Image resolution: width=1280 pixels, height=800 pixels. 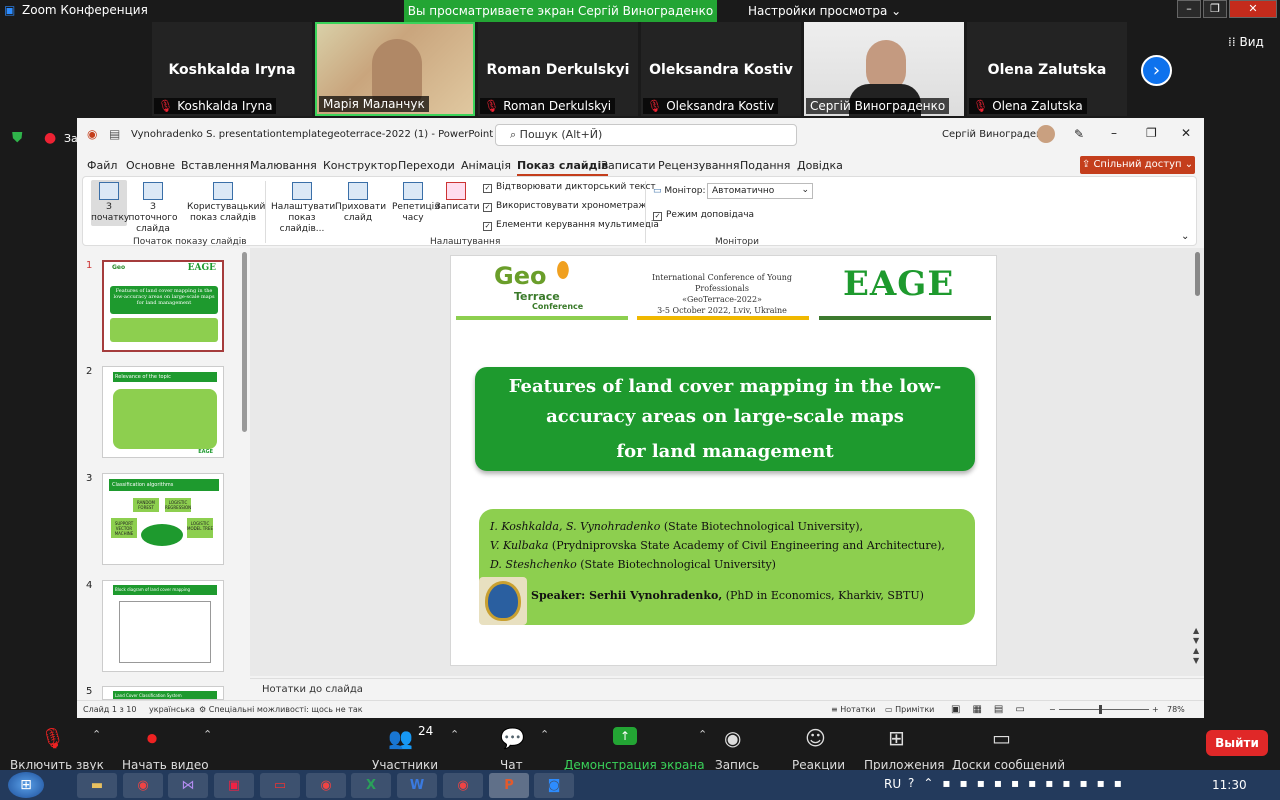 I want to click on search-icon: ⌕, so click(x=513, y=134).